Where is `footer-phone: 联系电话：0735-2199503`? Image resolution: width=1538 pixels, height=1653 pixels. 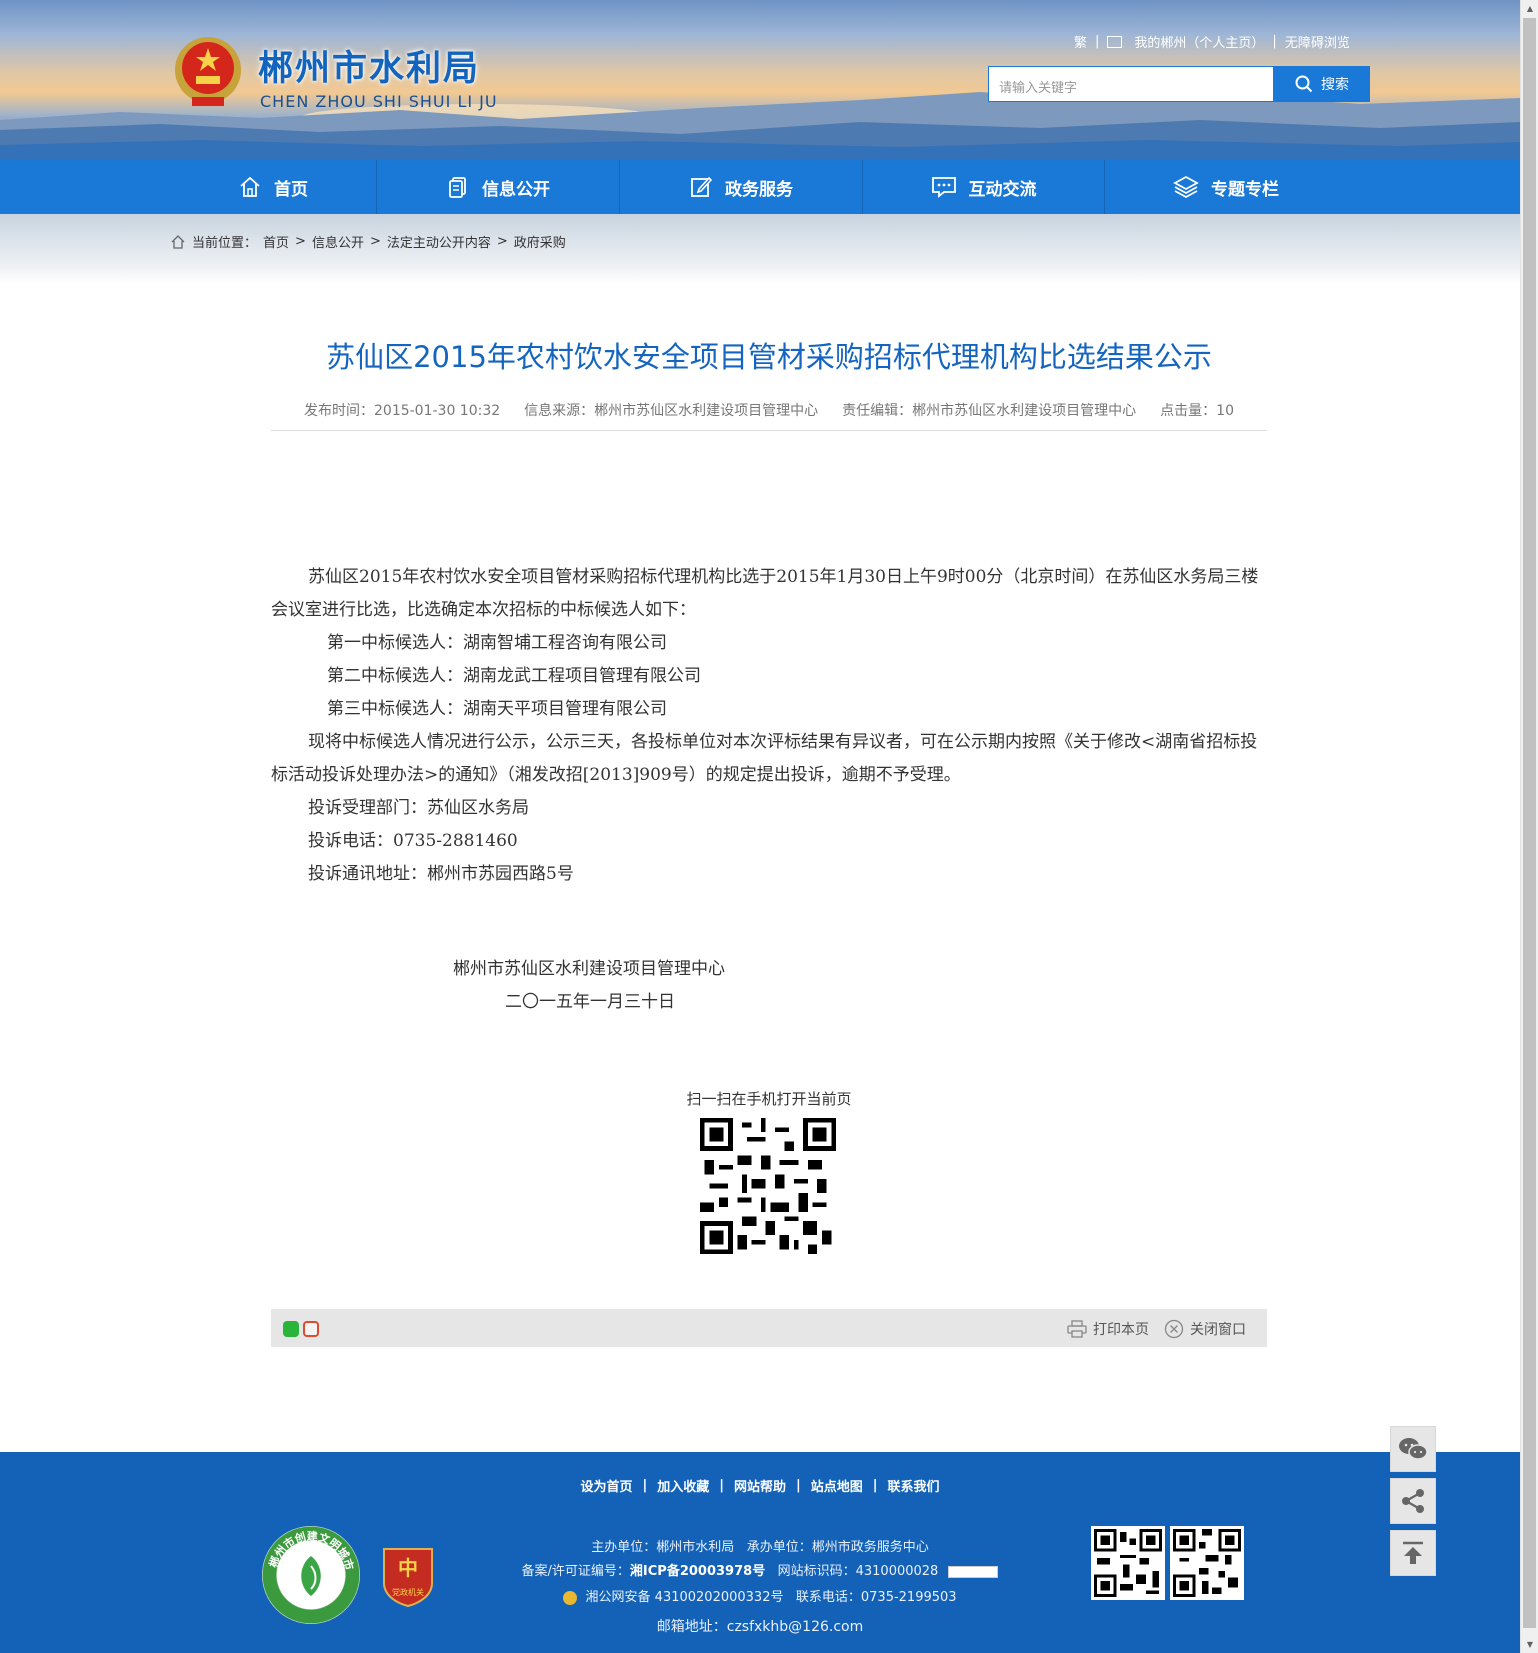 footer-phone: 联系电话：0735-2199503 is located at coordinates (876, 1597).